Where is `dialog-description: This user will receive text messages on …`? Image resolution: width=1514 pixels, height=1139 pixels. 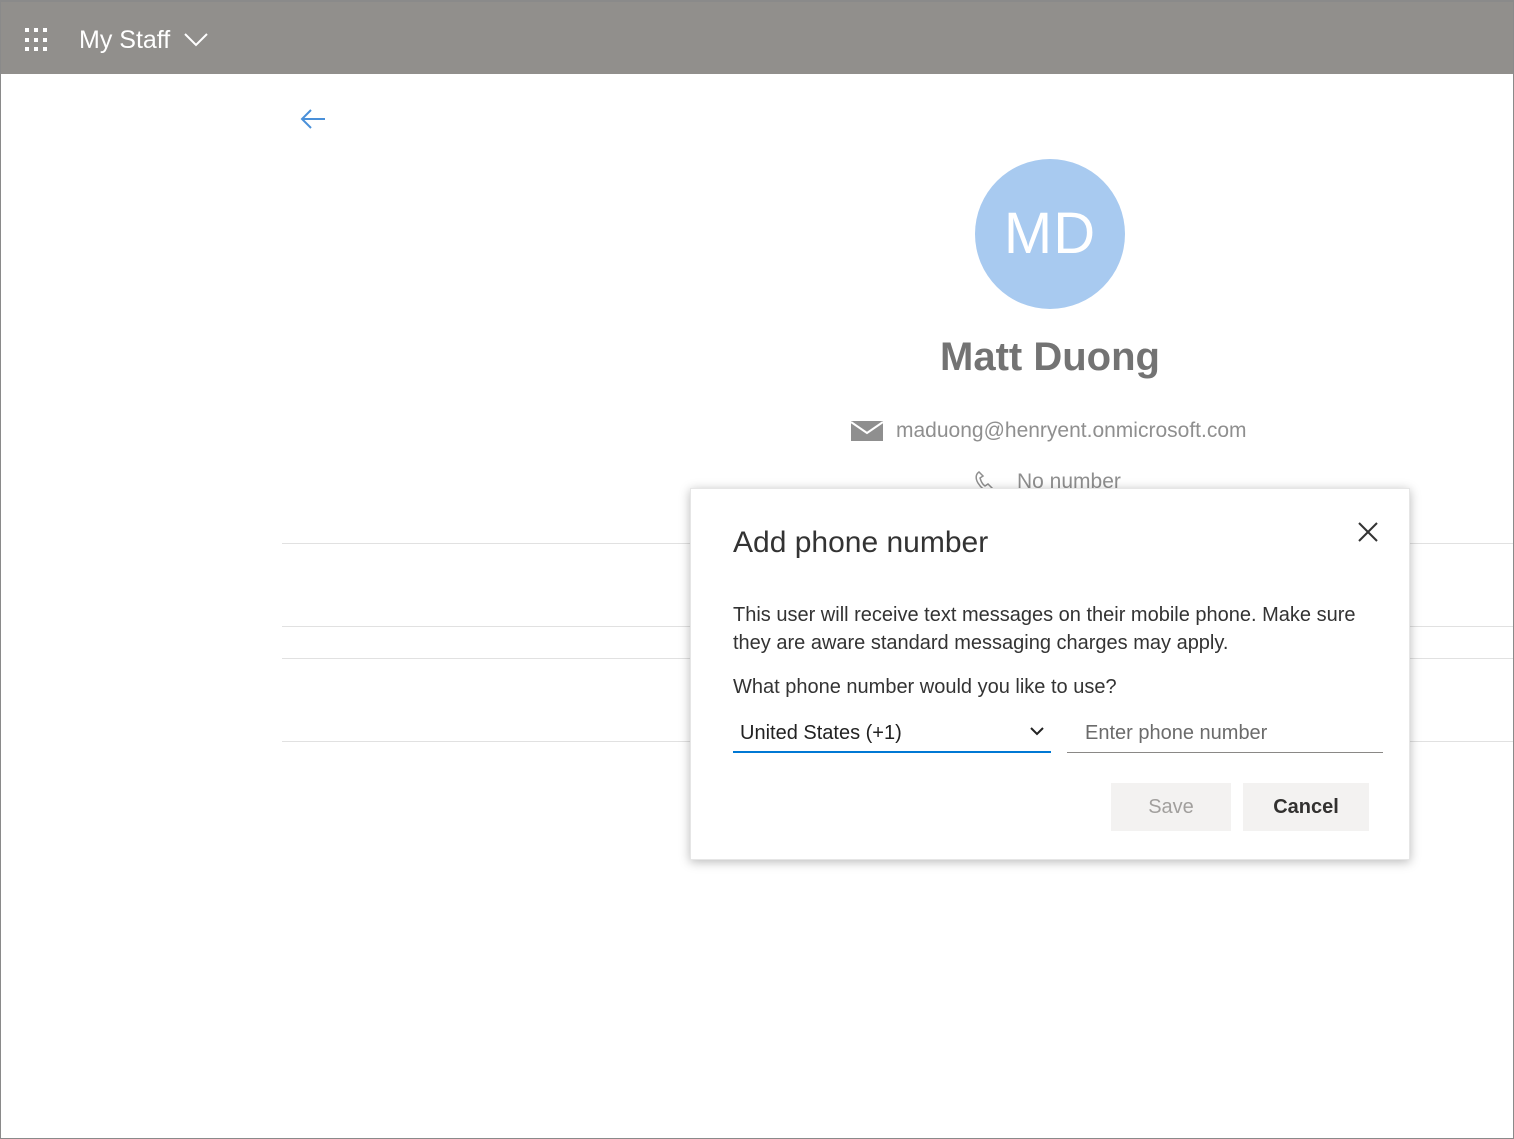
dialog-description: This user will receive text messages on … is located at coordinates (1044, 629).